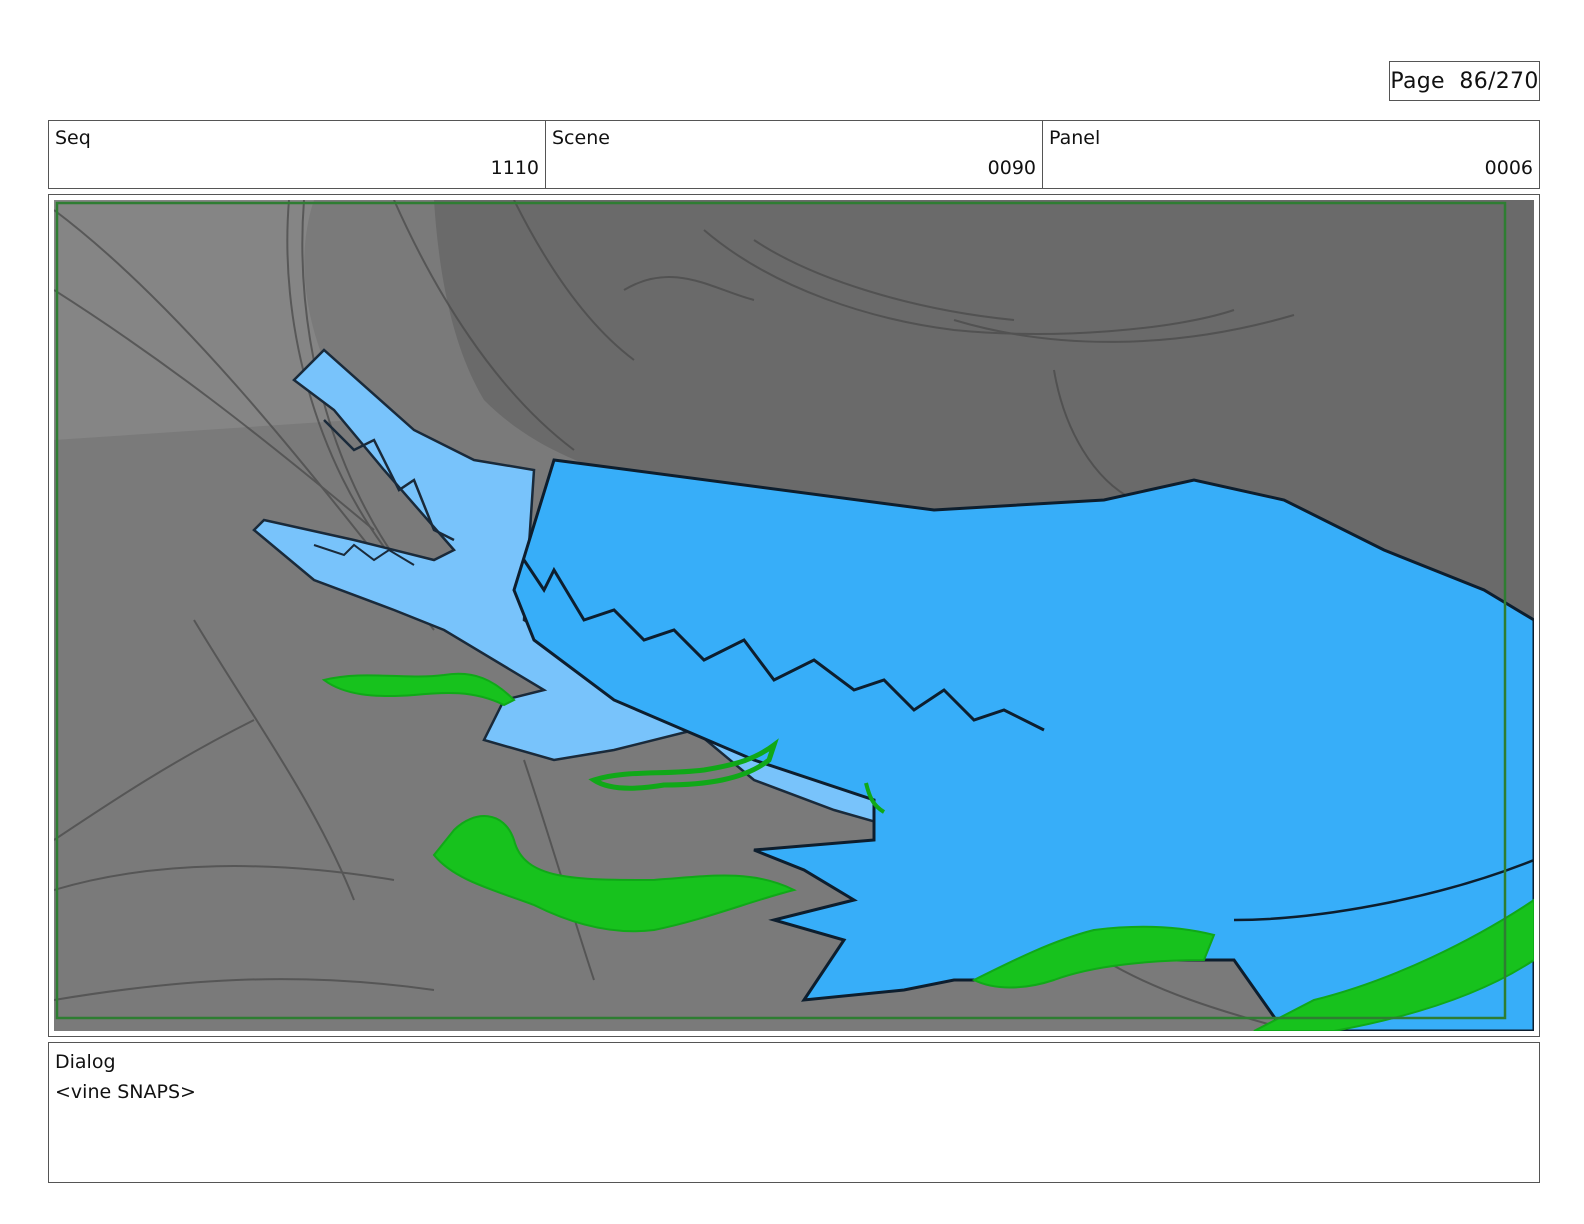 The width and height of the screenshot is (1584, 1224). Describe the element at coordinates (1075, 138) in the screenshot. I see `panel-label: Panel` at that location.